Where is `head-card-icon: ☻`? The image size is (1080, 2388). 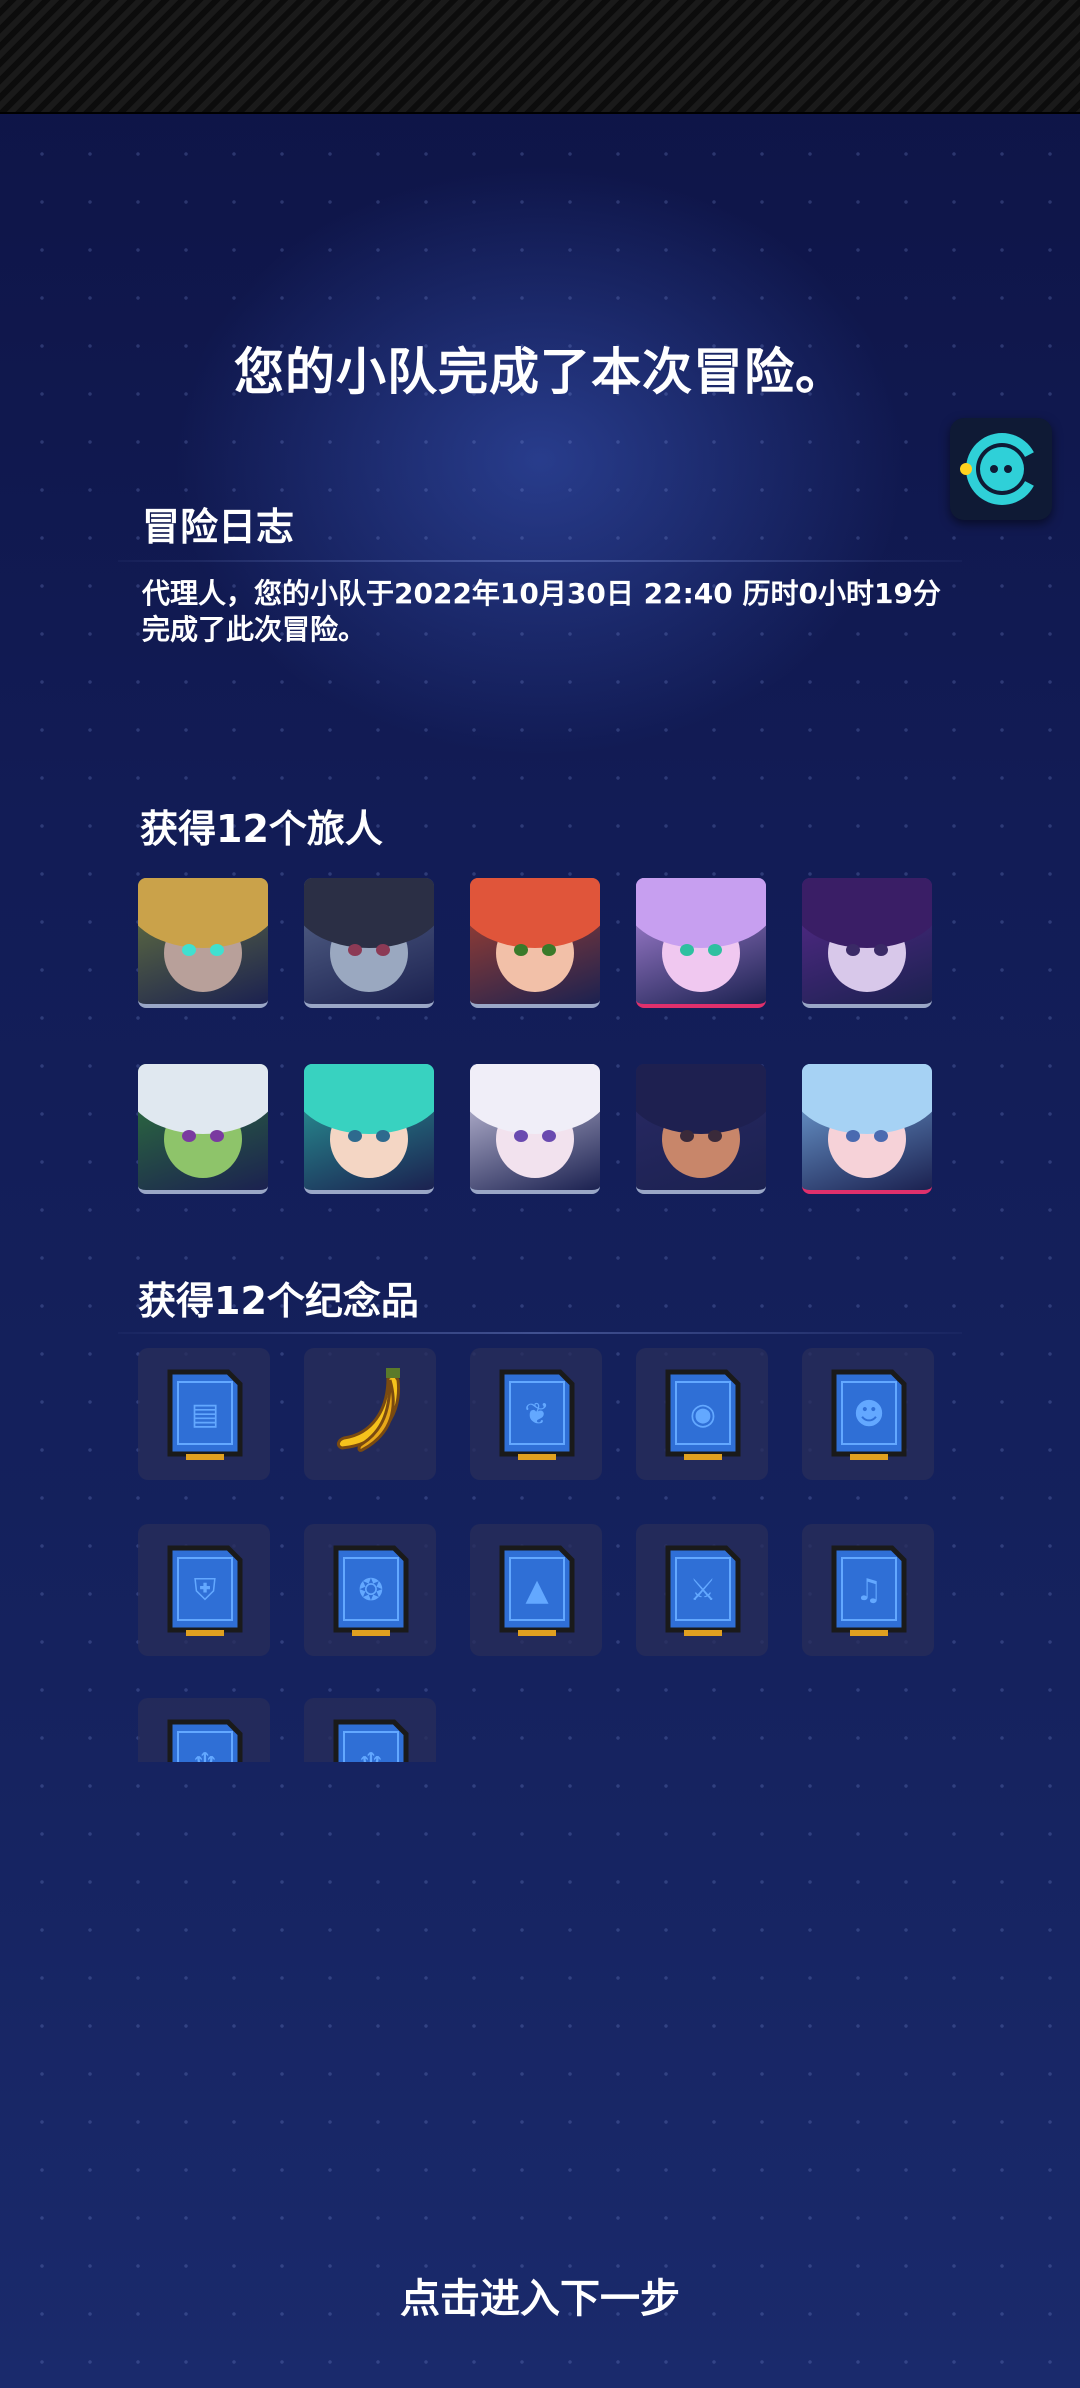
head-card-icon: ☻ is located at coordinates (869, 1414).